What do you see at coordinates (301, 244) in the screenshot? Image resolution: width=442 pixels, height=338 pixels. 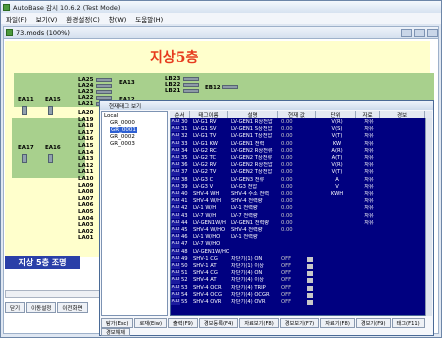 I see `table-row: A.D 47 LV-7 W/HO` at bounding box center [301, 244].